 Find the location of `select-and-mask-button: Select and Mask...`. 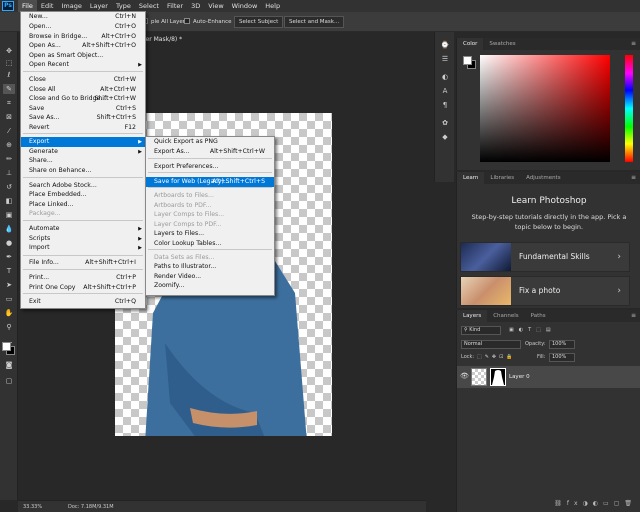

select-and-mask-button: Select and Mask... is located at coordinates (314, 22).